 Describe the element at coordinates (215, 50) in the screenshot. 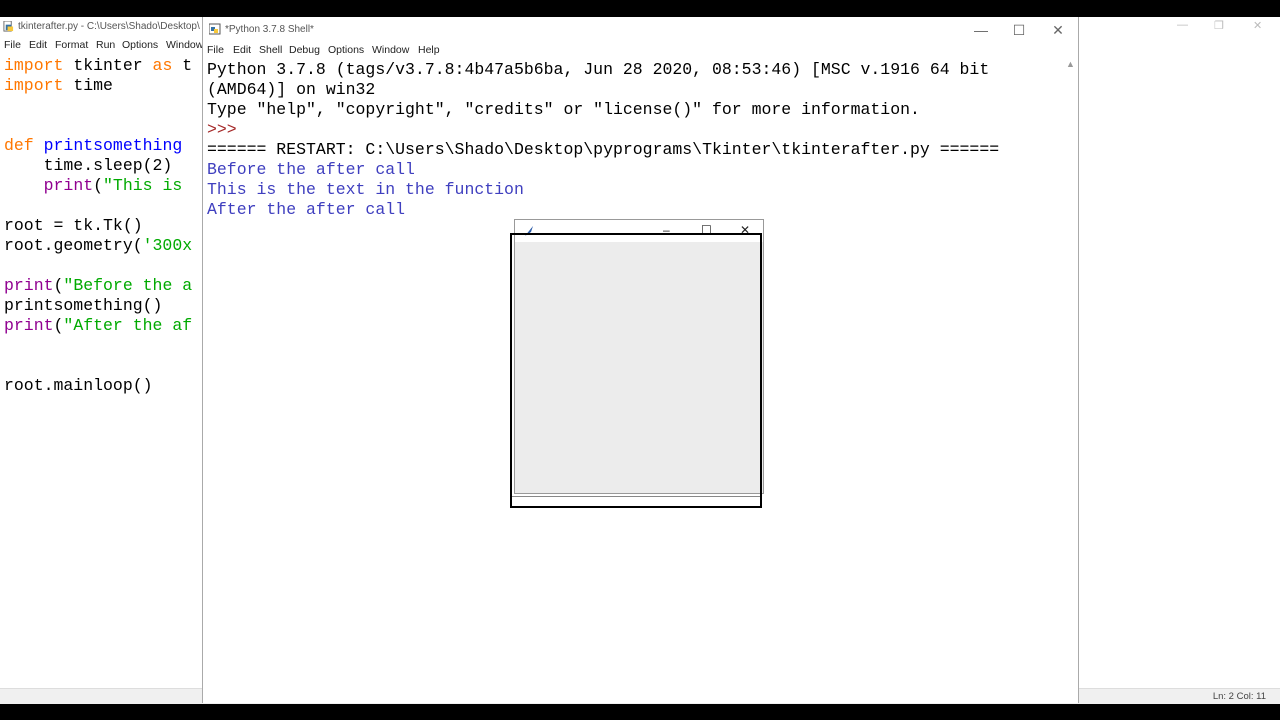

I see `shell-menu-file: File` at that location.